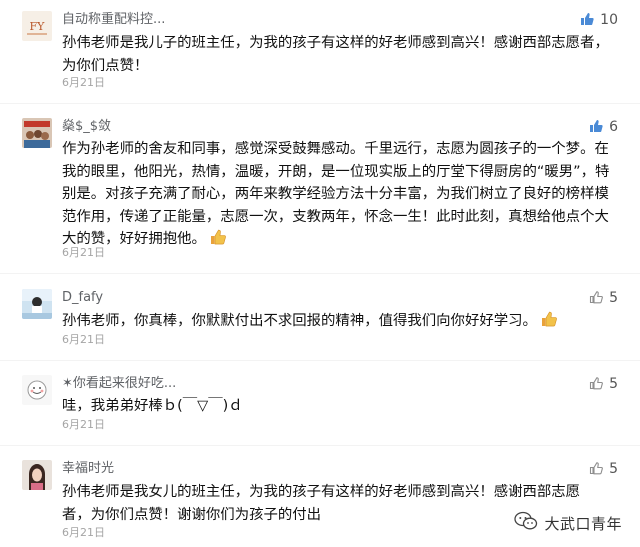 This screenshot has height=547, width=640. What do you see at coordinates (603, 127) in the screenshot?
I see `like-button: 6` at bounding box center [603, 127].